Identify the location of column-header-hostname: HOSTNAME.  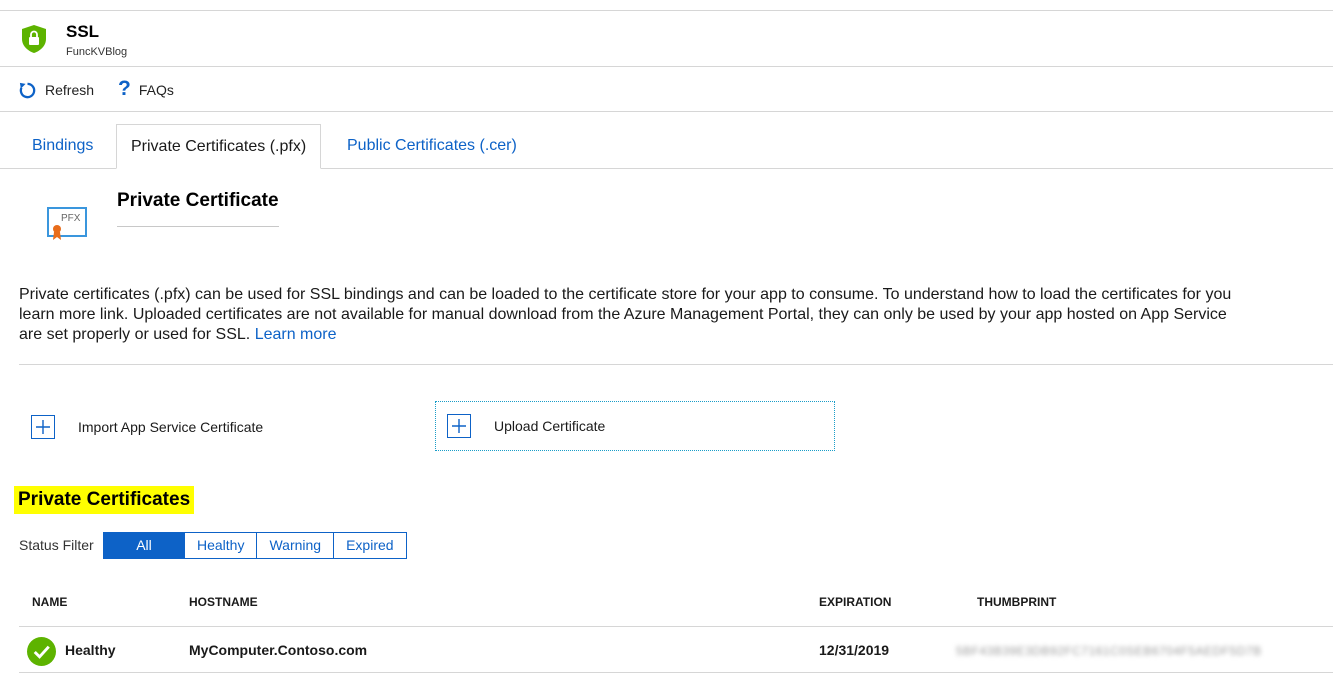
(223, 602).